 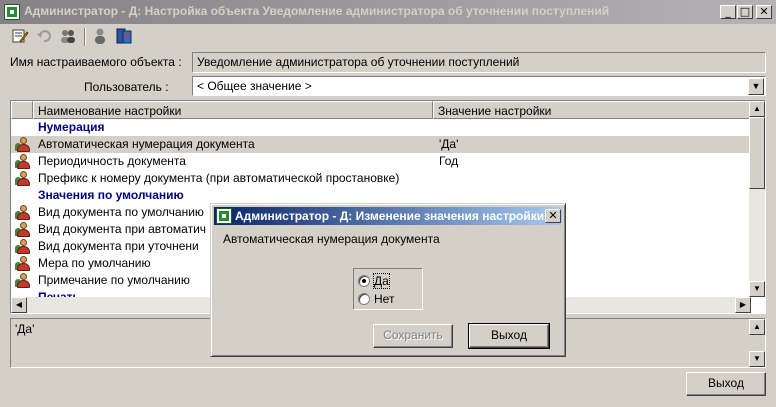 What do you see at coordinates (381, 161) in the screenshot?
I see `table-row: Периодичность документа Год` at bounding box center [381, 161].